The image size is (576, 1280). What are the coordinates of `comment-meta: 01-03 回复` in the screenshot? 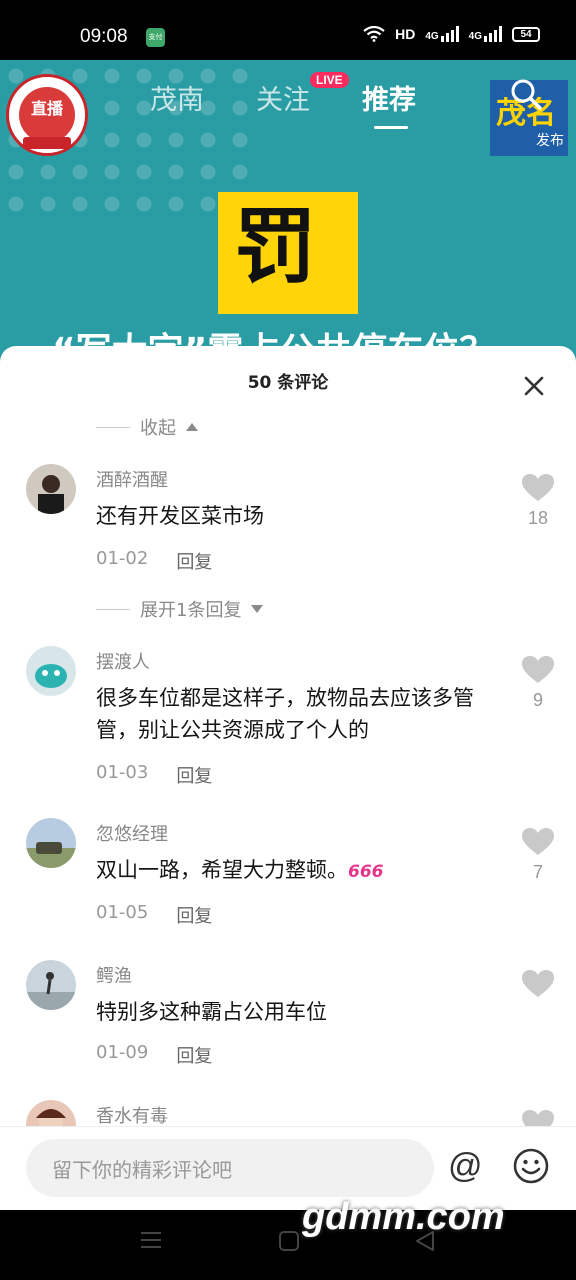 It's located at (154, 775).